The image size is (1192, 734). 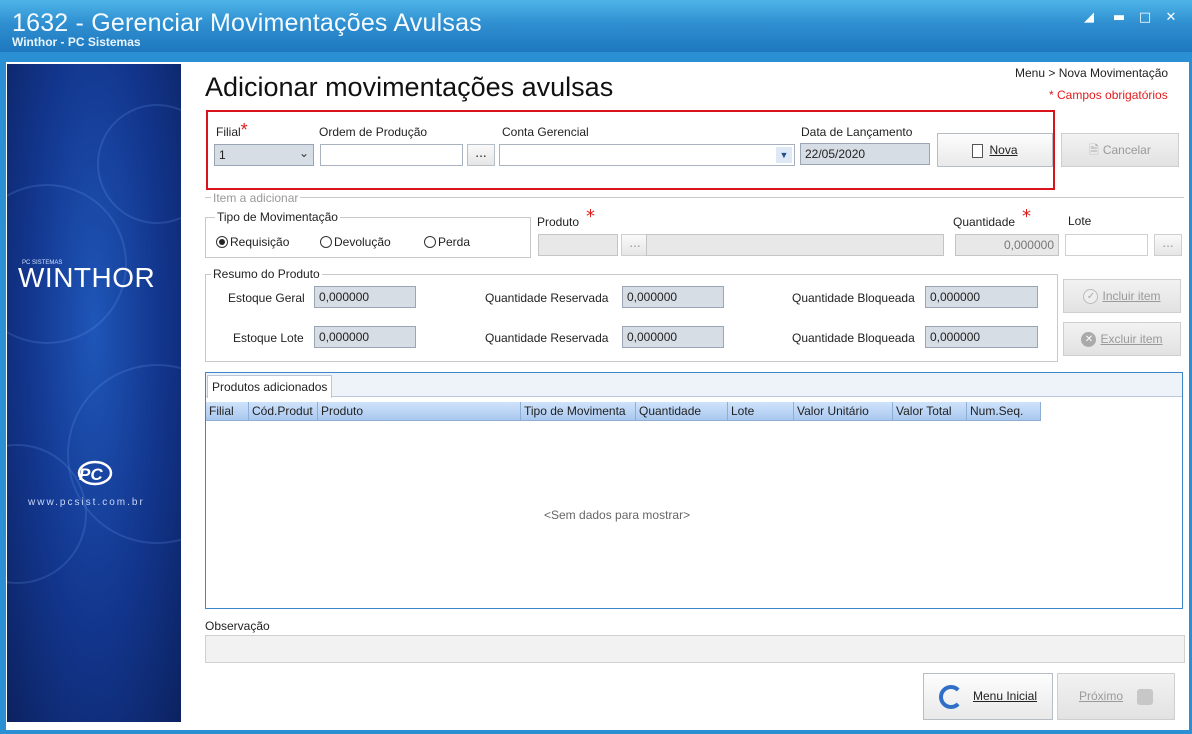 I want to click on delete-icon: ✕, so click(x=1089, y=340).